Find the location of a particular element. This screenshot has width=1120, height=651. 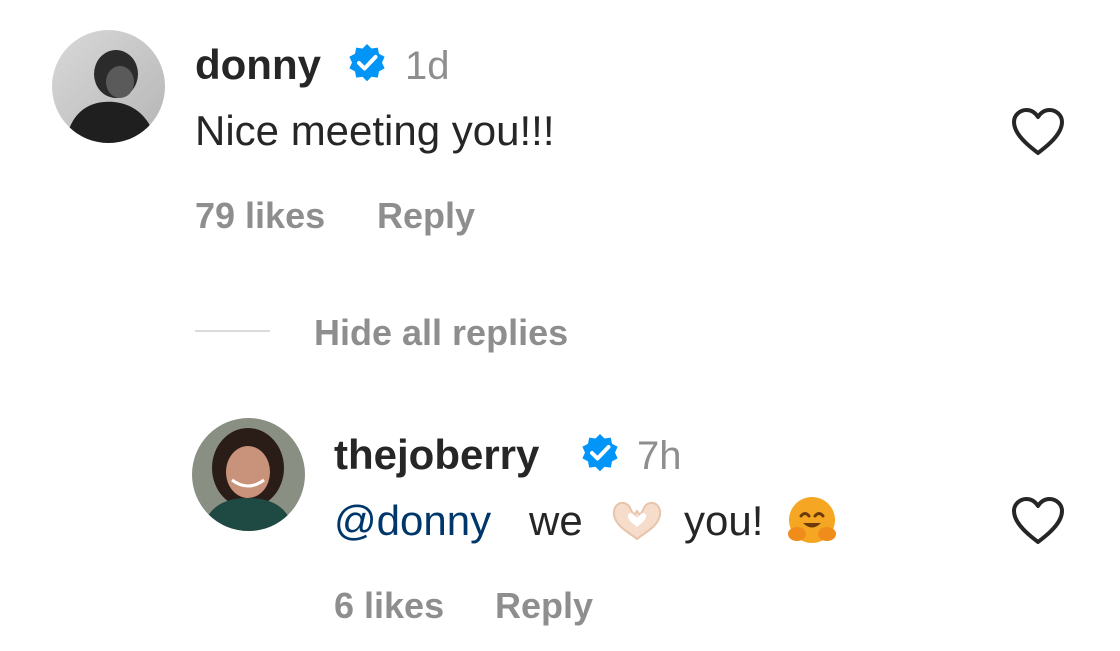

hide-replies-button: Hide all replies is located at coordinates (441, 333).